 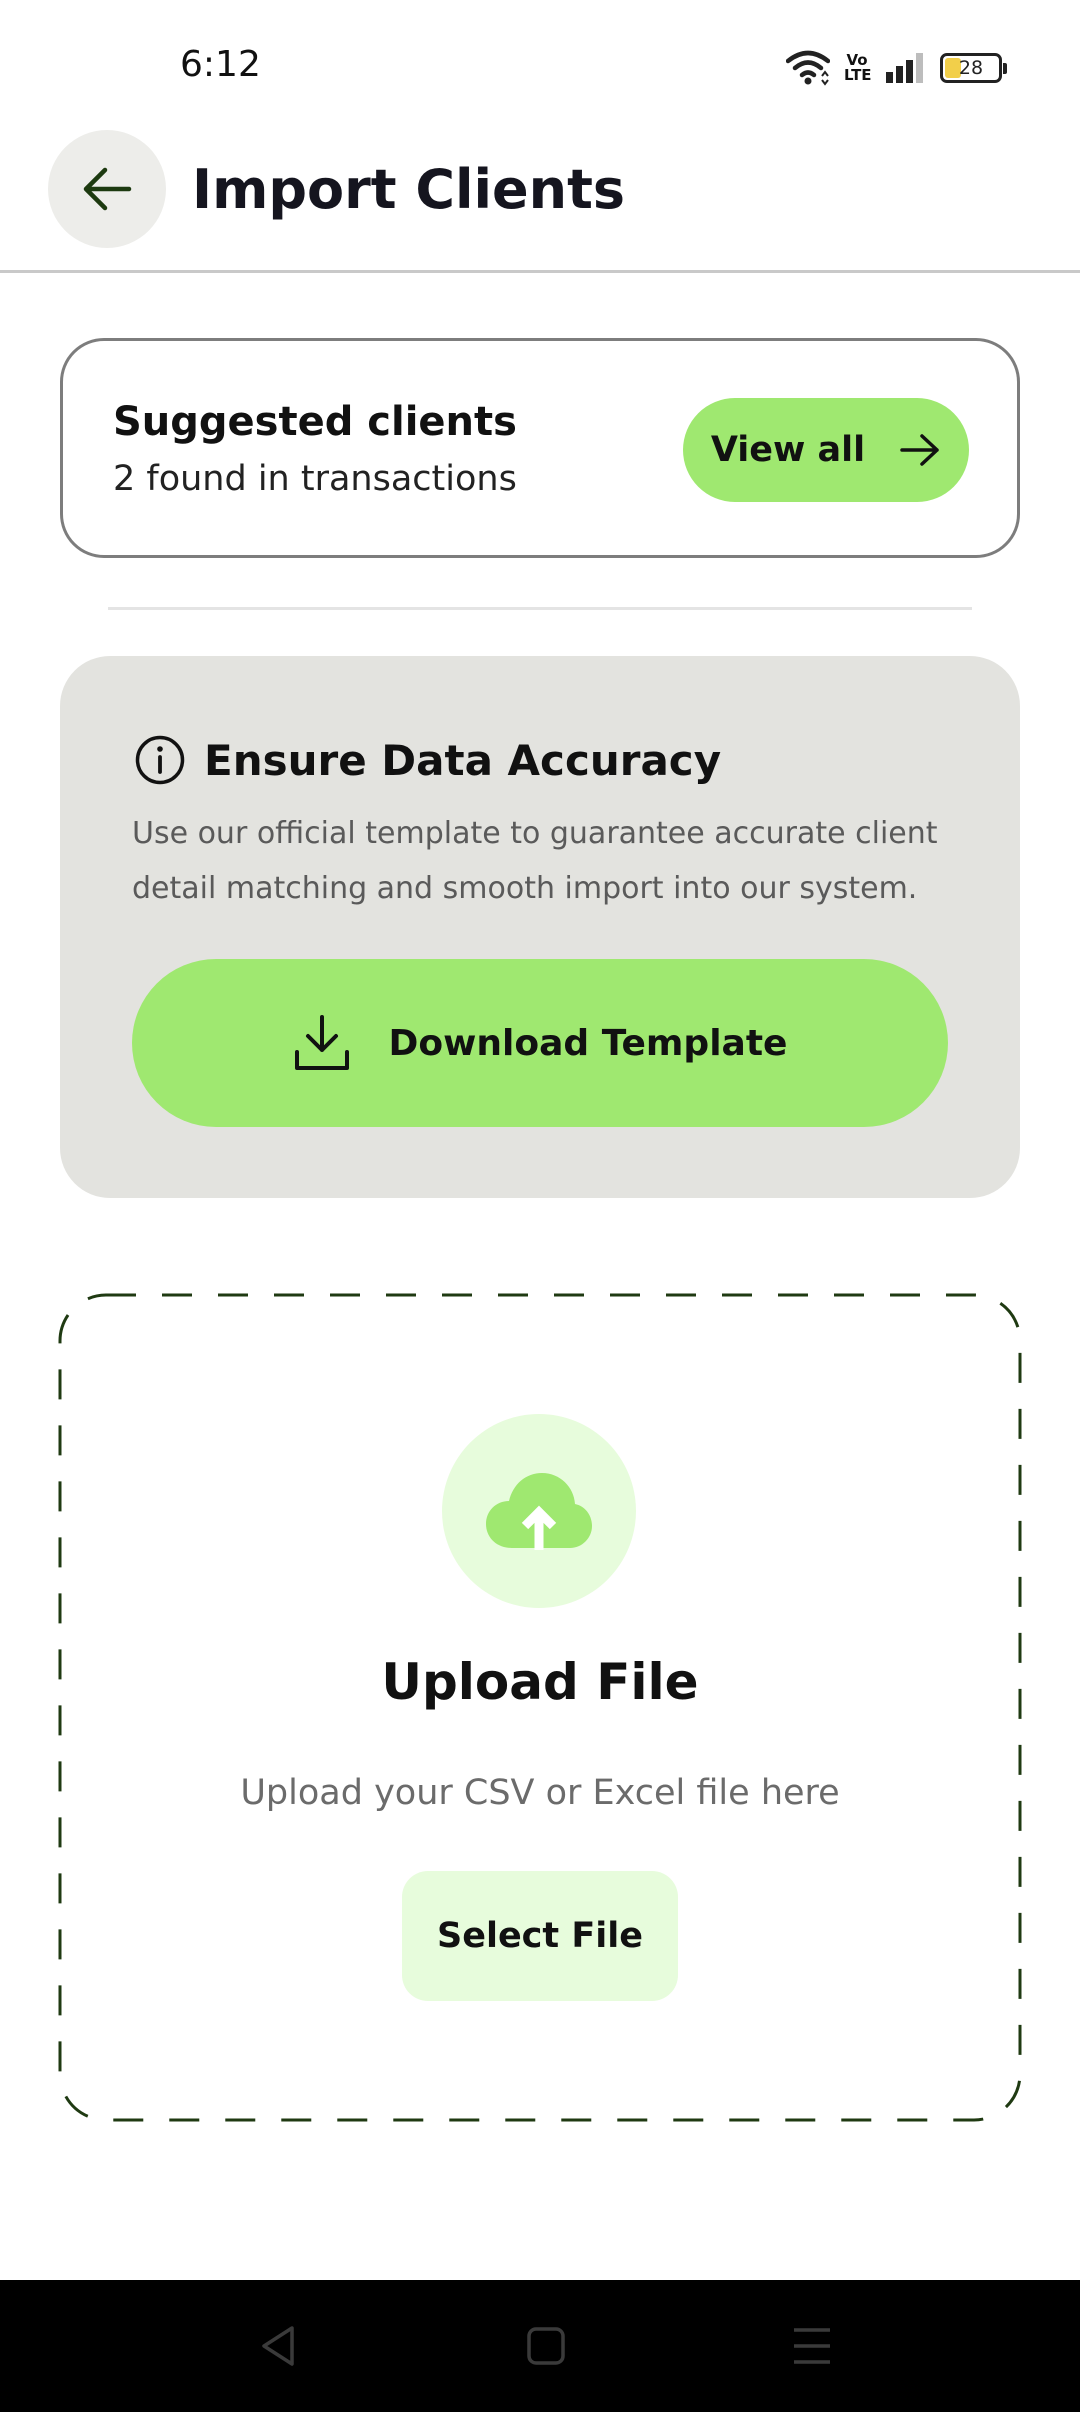 I want to click on select-file-button: Select File, so click(x=540, y=1936).